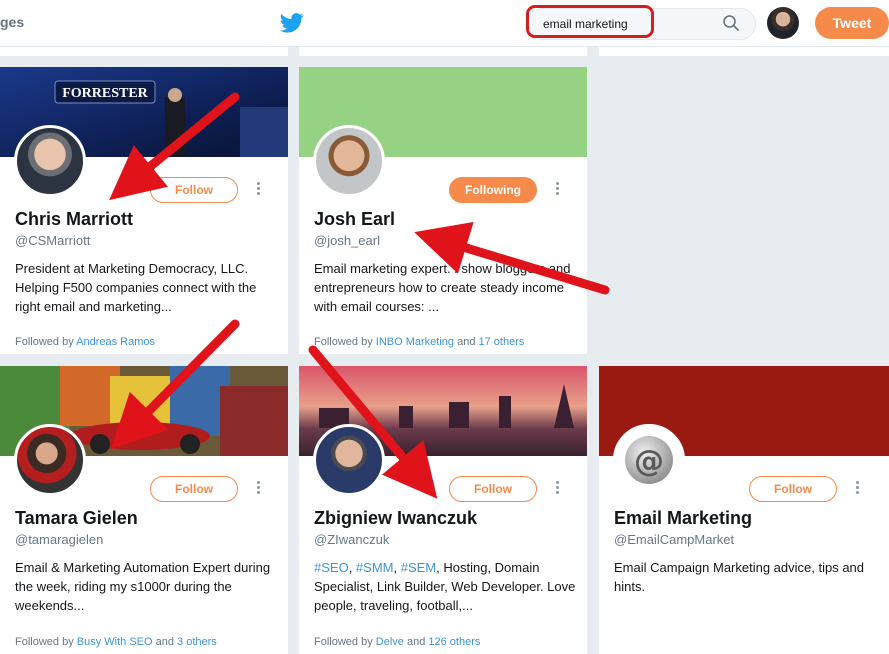 The width and height of the screenshot is (889, 654). What do you see at coordinates (390, 642) in the screenshot?
I see `followed-by-link: Delve` at bounding box center [390, 642].